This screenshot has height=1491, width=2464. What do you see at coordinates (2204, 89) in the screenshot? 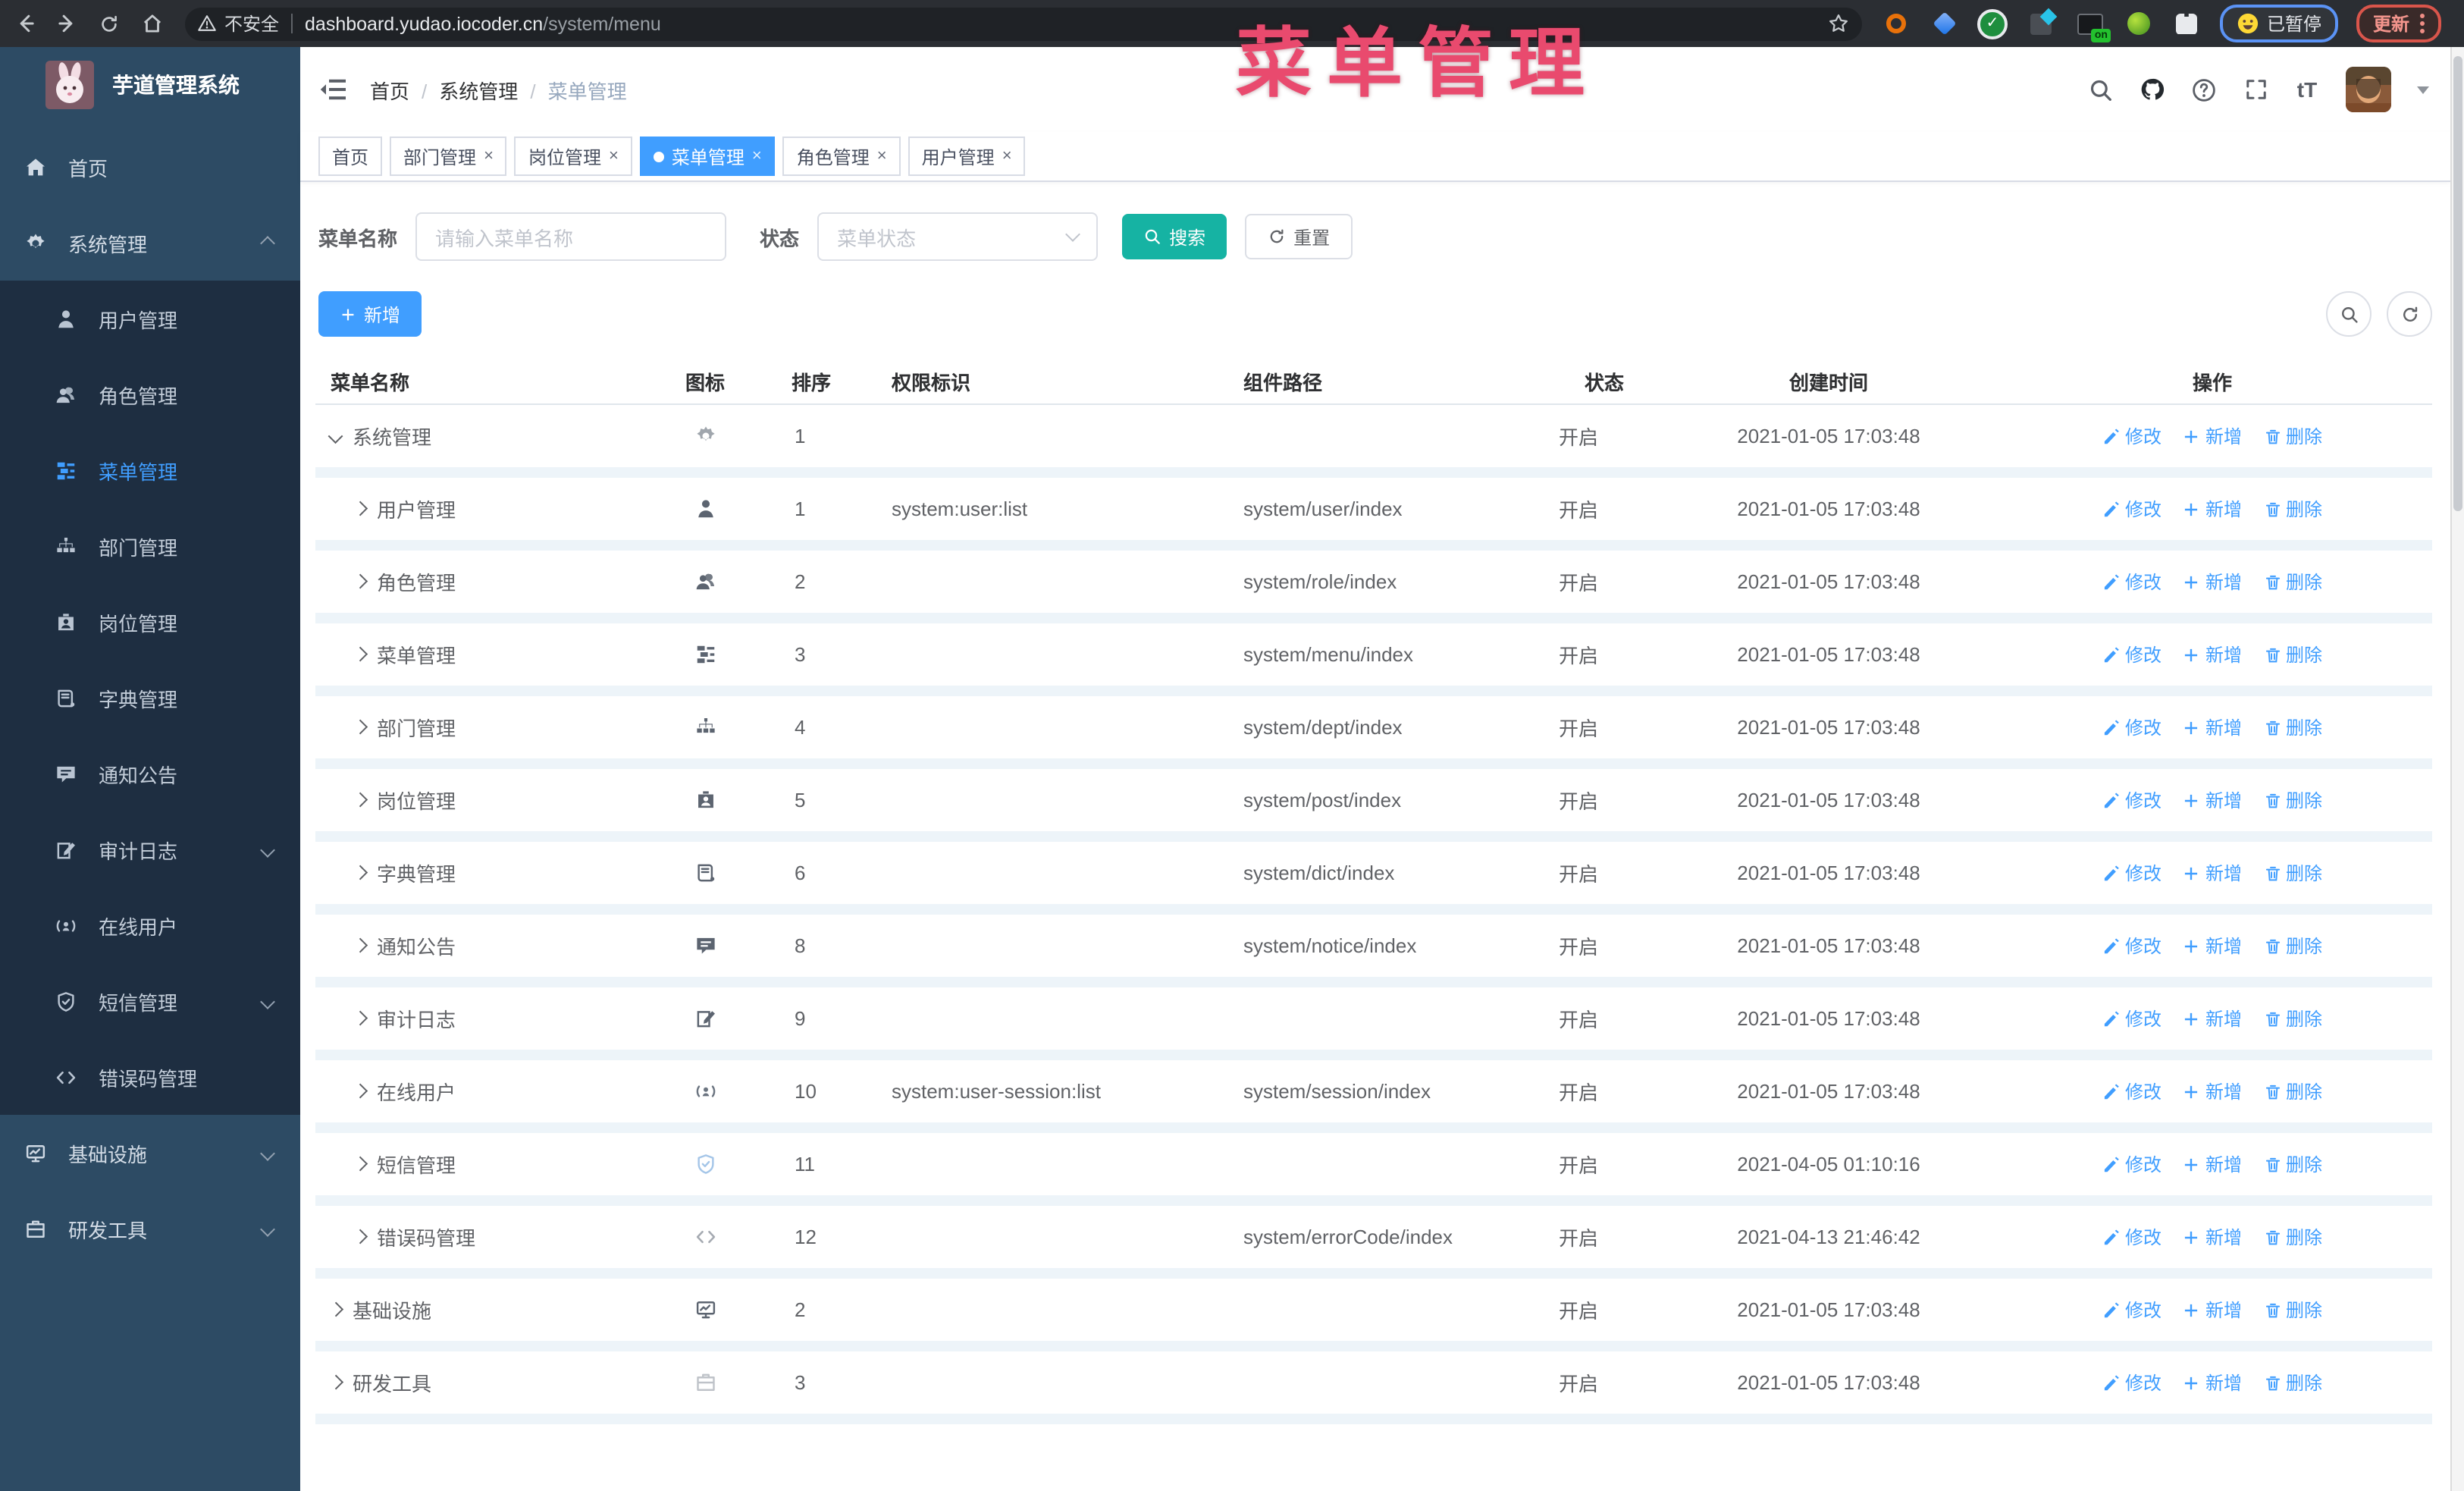
I see `help-icon` at bounding box center [2204, 89].